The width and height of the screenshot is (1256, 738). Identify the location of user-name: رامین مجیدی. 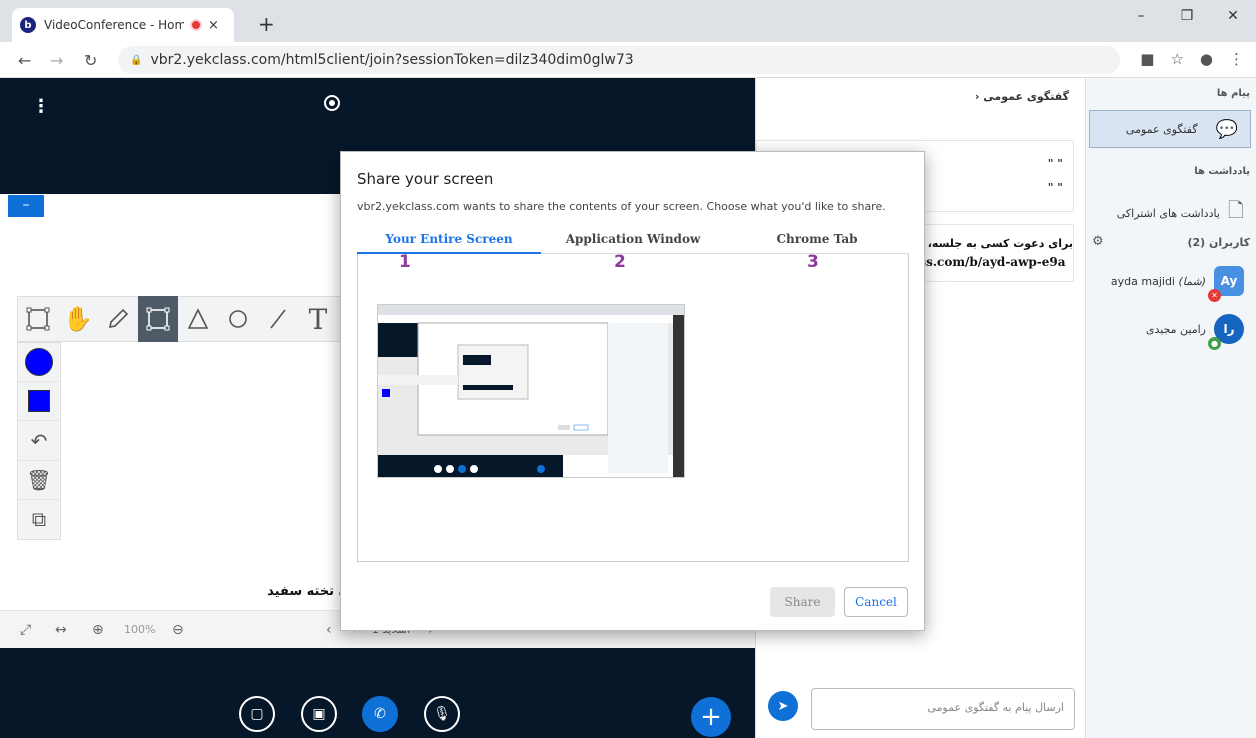
(1175, 329).